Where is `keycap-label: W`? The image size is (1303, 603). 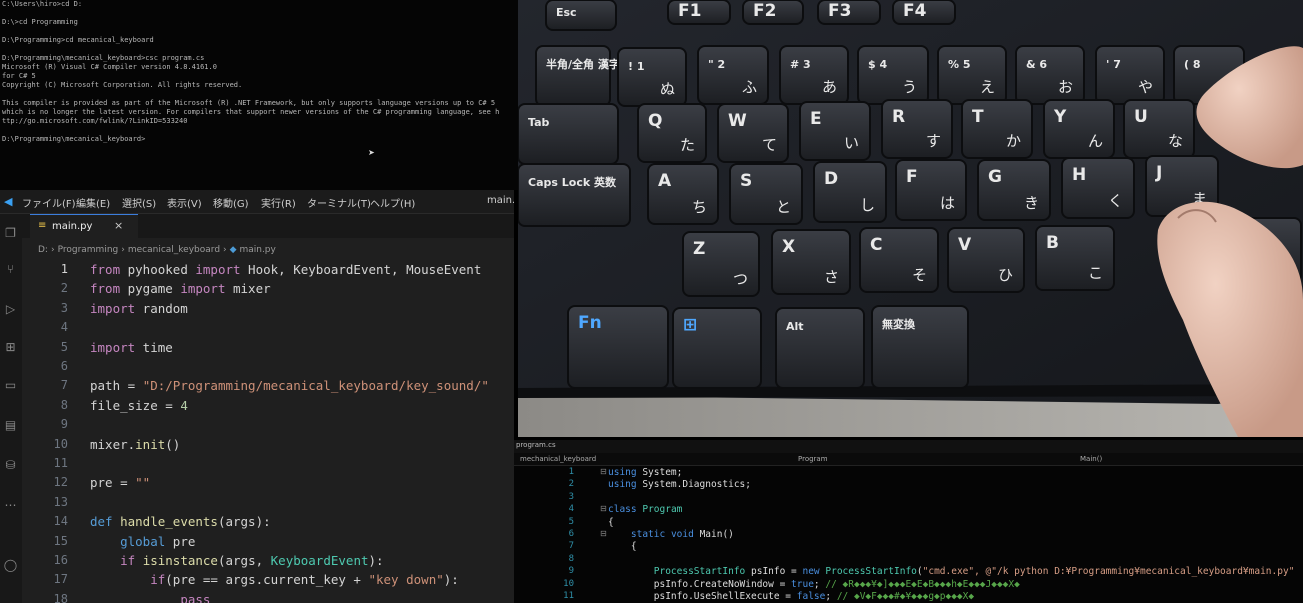 keycap-label: W is located at coordinates (737, 121).